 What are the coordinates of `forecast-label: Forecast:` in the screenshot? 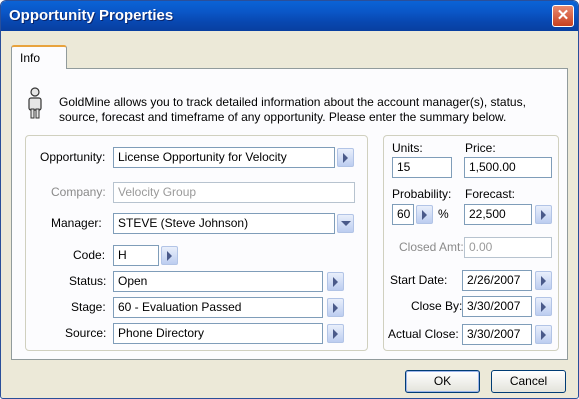 It's located at (490, 194).